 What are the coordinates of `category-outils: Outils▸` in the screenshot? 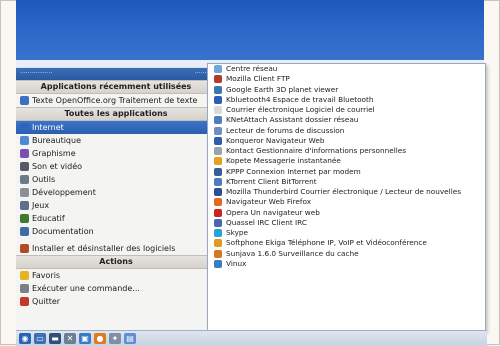 It's located at (116, 179).